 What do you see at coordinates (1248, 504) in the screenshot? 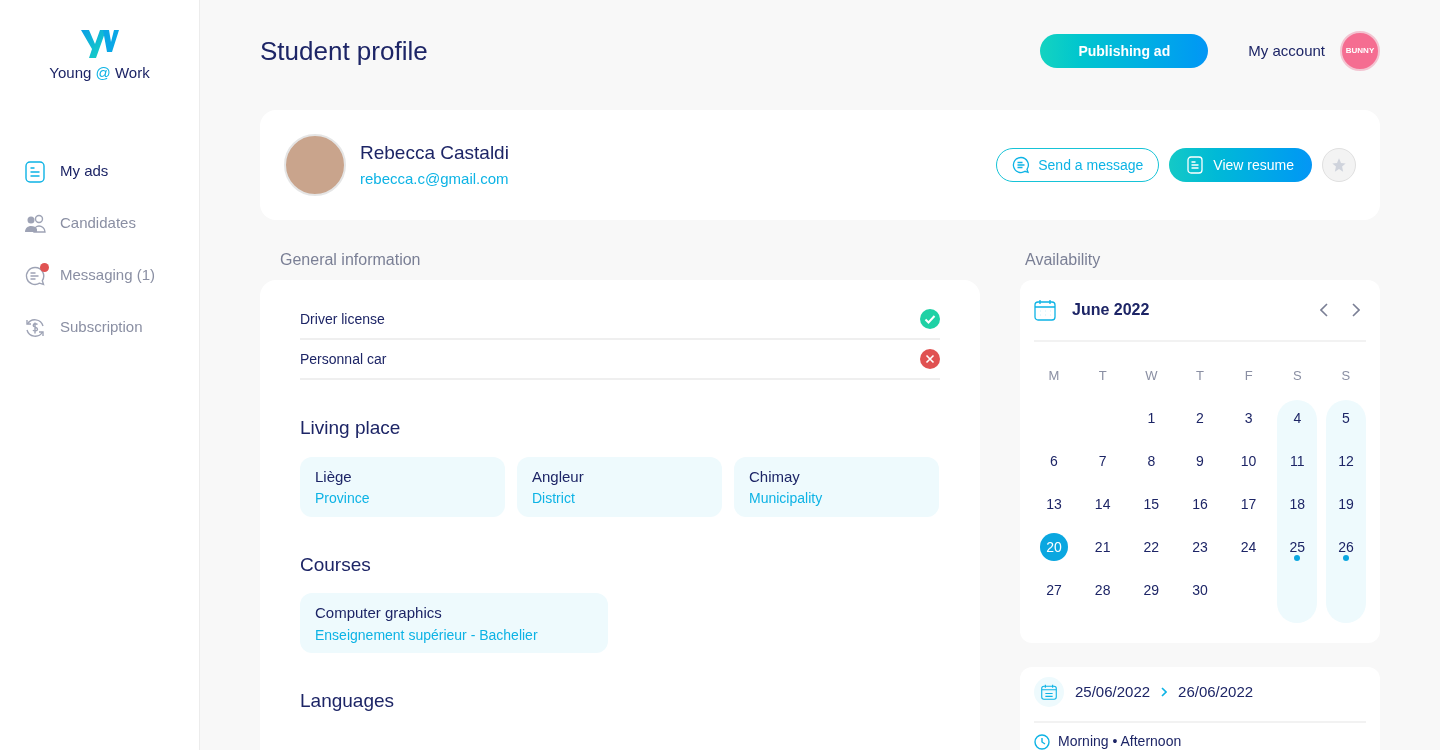
I see `calendar-day: 17` at bounding box center [1248, 504].